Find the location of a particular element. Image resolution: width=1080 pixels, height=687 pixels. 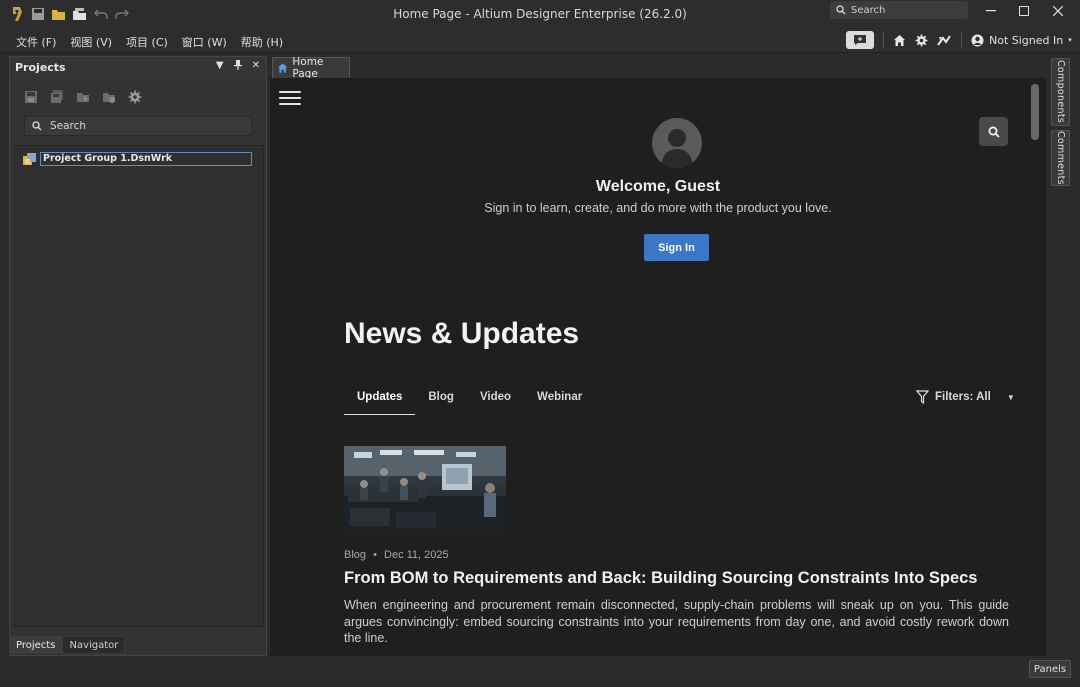

compile-icon is located at coordinates (83, 97).